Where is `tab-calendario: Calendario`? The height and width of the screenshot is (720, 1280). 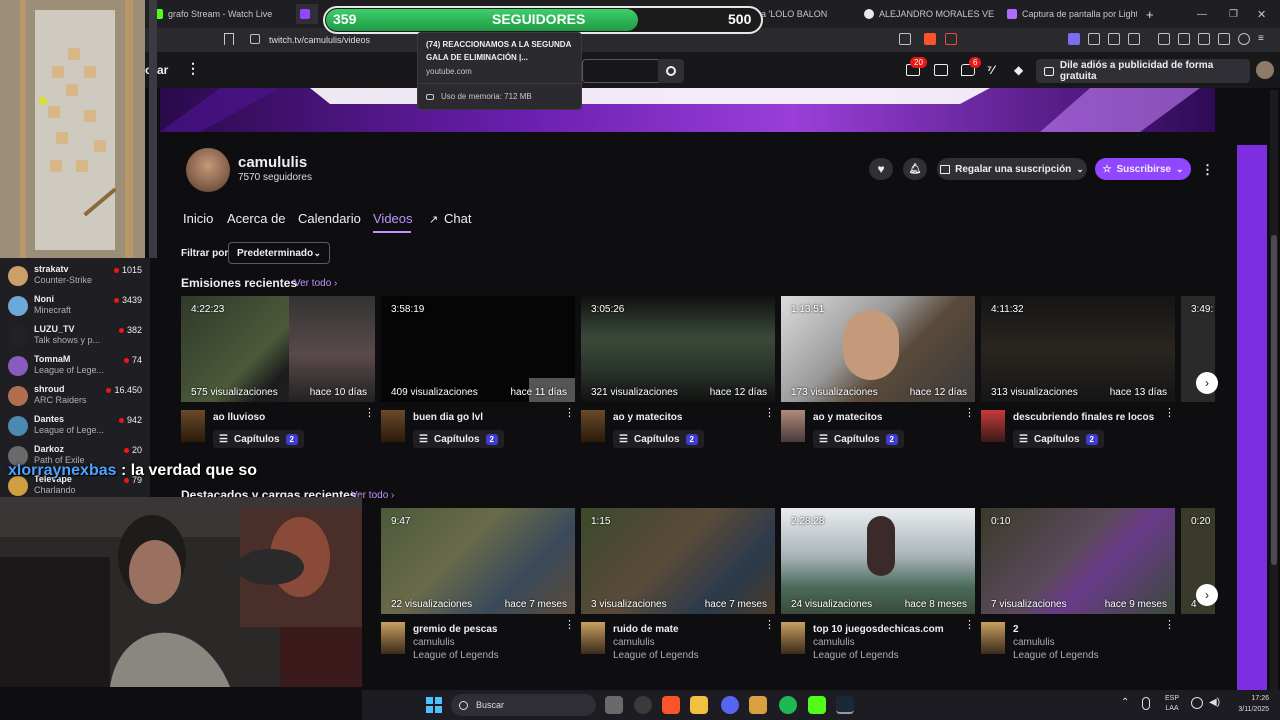 tab-calendario: Calendario is located at coordinates (329, 218).